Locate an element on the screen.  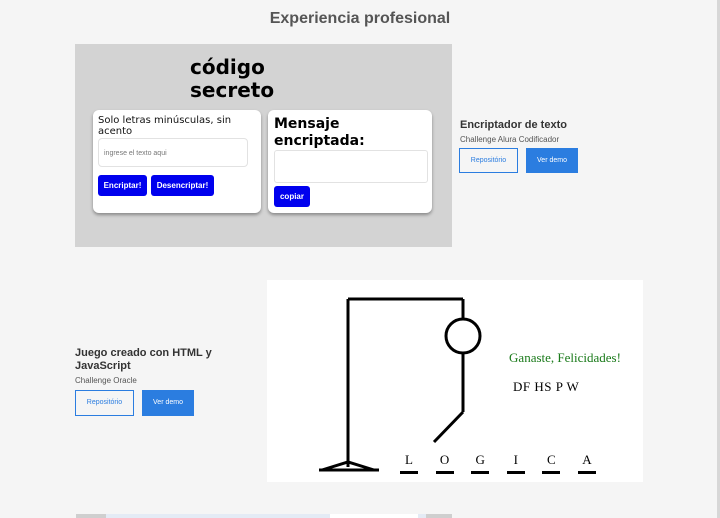
word-letter: I is located at coordinates (515, 463).